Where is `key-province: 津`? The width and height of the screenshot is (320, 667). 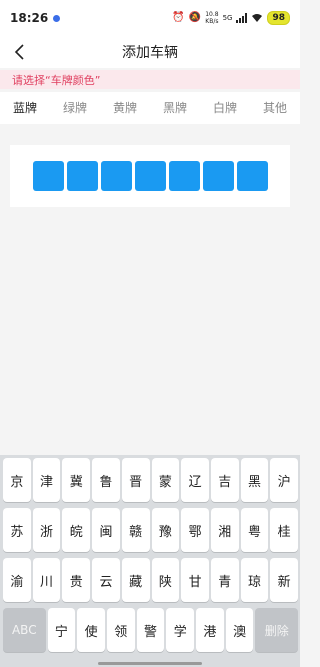
key-province: 津 is located at coordinates (46, 480).